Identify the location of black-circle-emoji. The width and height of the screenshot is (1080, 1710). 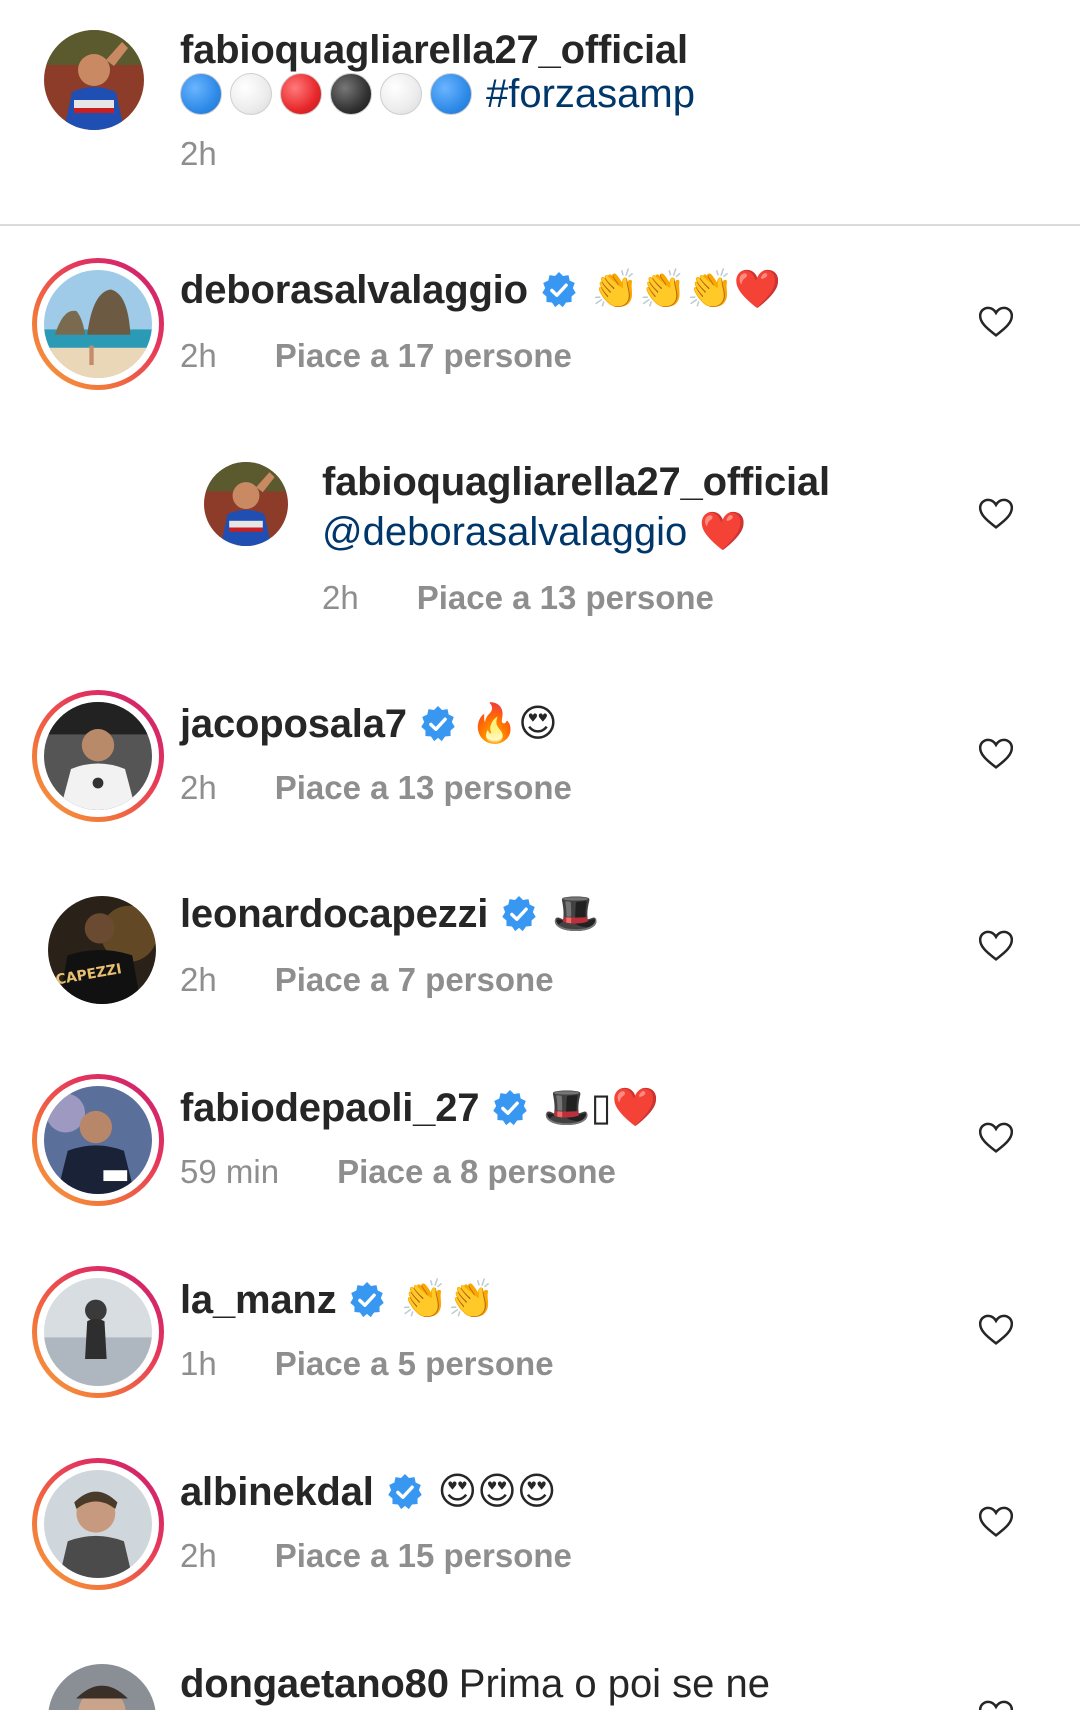
(351, 94).